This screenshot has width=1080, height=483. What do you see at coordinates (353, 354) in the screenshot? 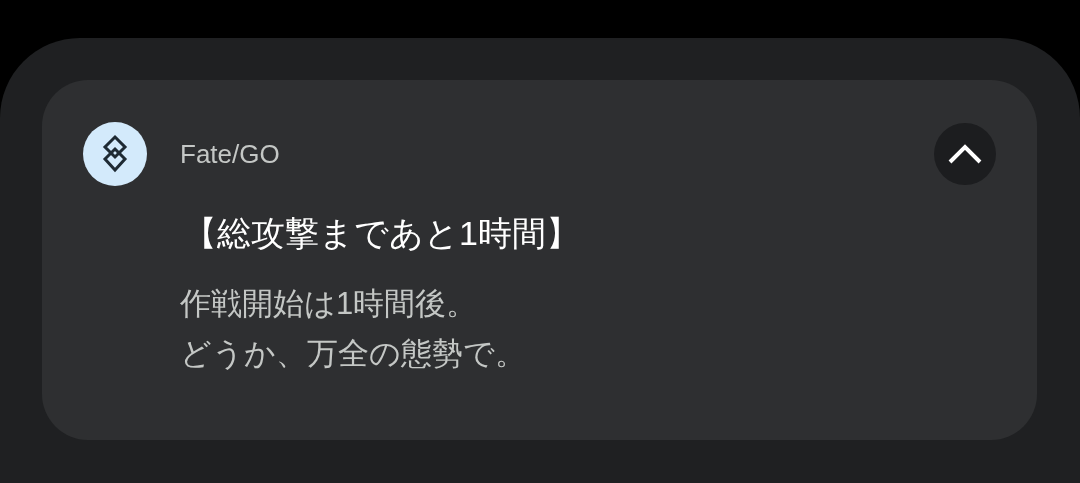
I see `message-line: どうか、万全の態勢で。` at bounding box center [353, 354].